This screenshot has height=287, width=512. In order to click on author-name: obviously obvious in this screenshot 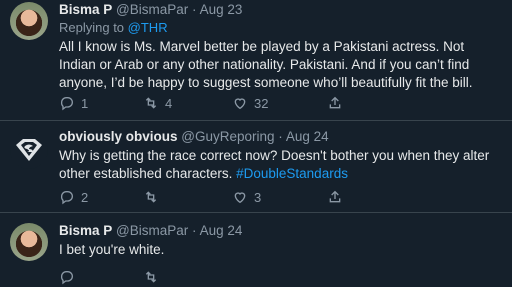, I will do `click(118, 136)`.